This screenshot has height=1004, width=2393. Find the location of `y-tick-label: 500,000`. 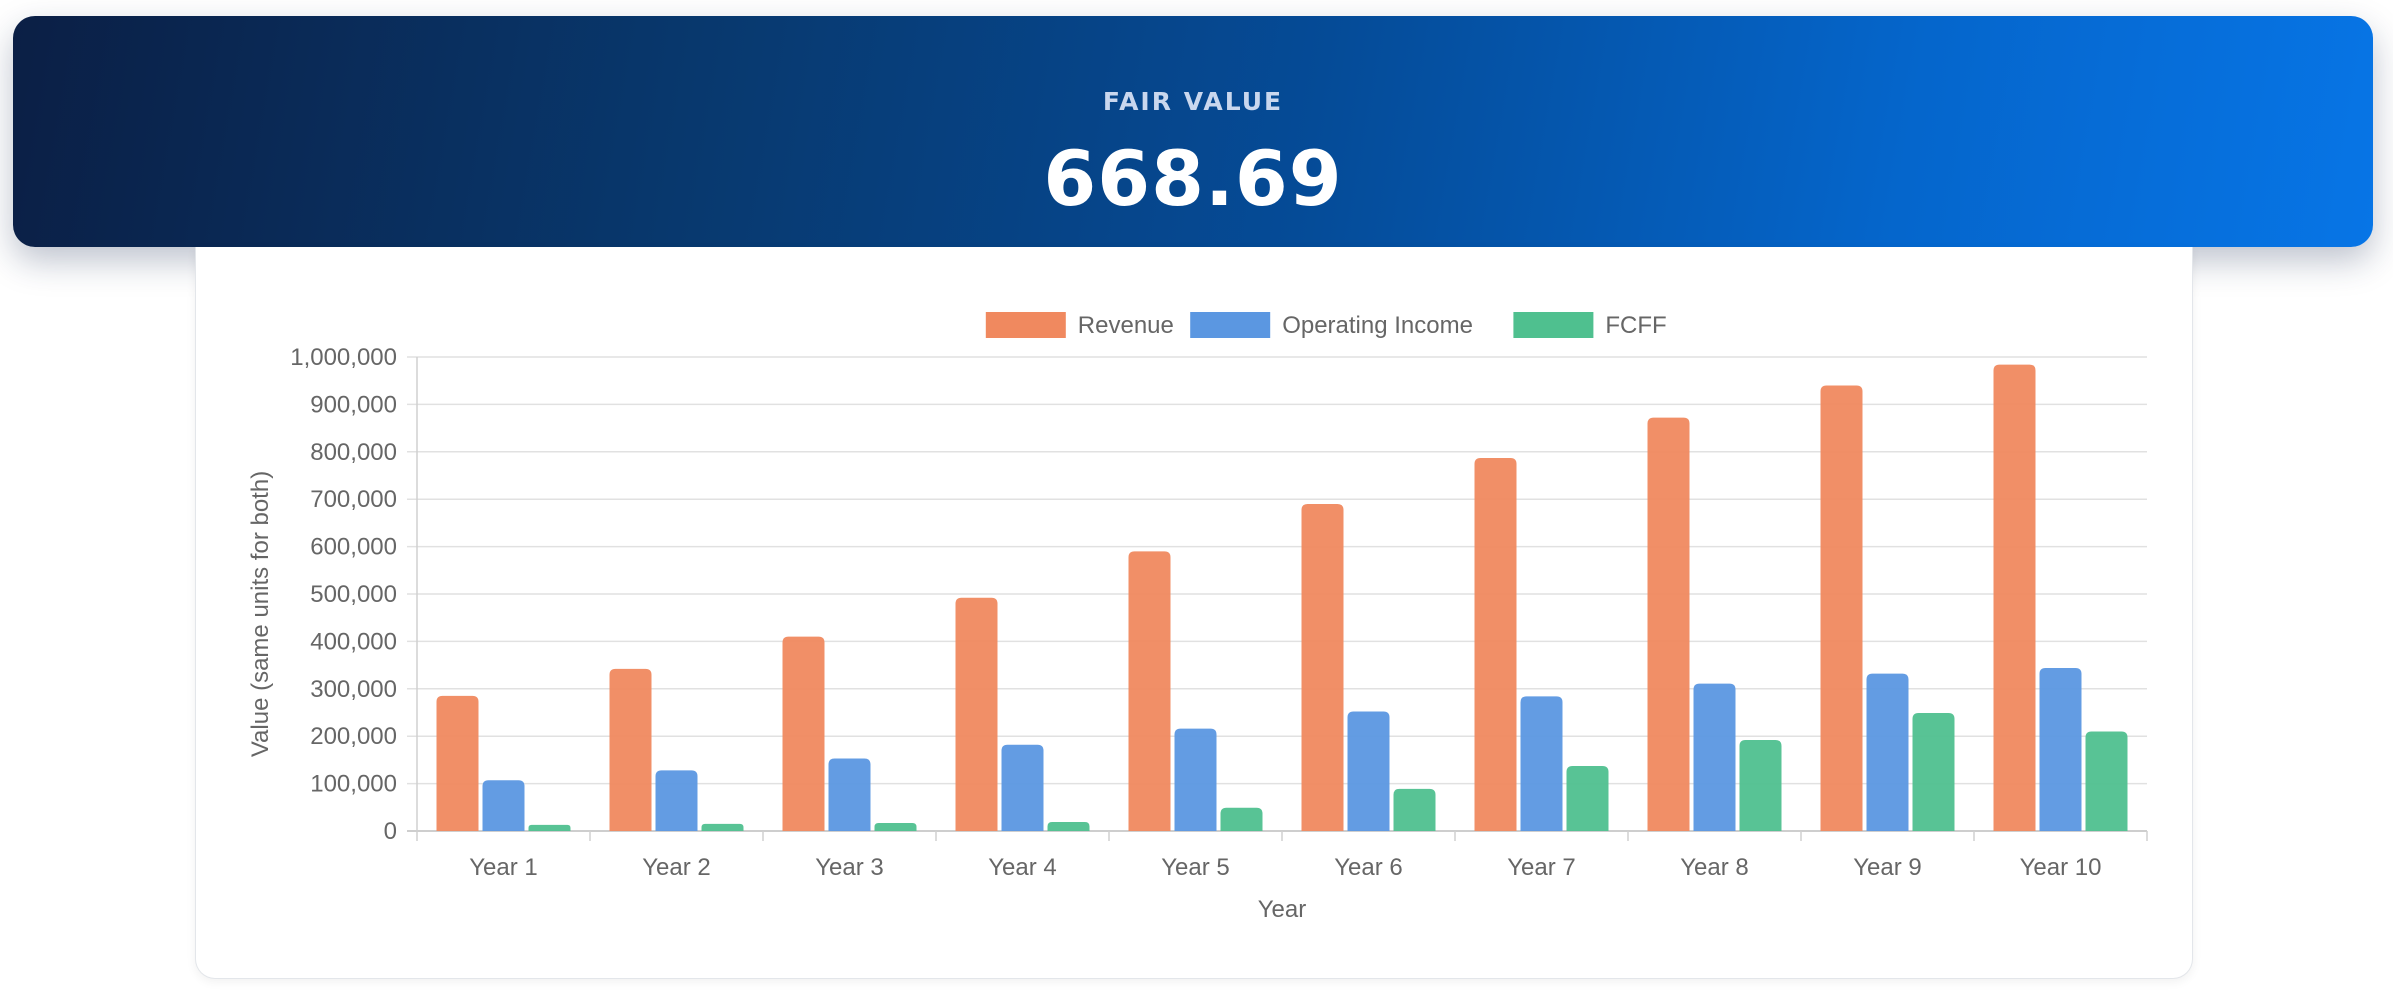

y-tick-label: 500,000 is located at coordinates (353, 594).